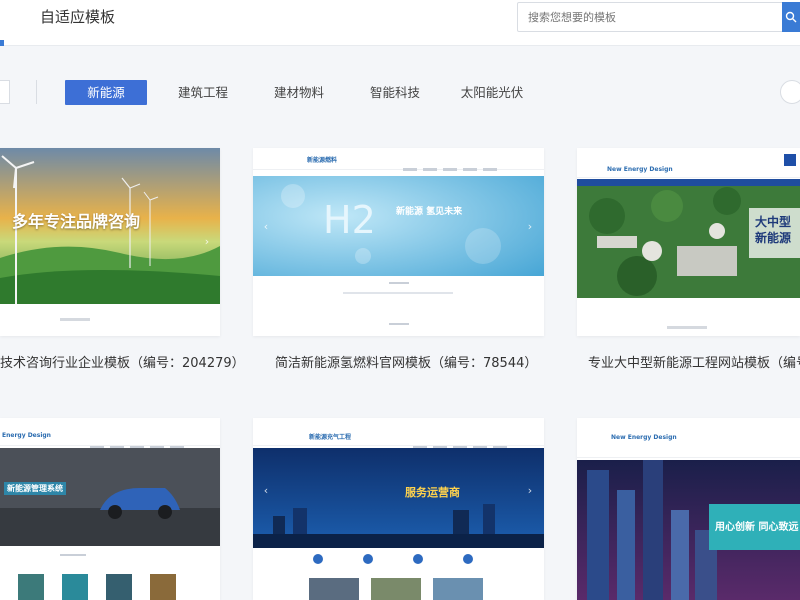  I want to click on thumb-logo: 新能源燃料, so click(322, 160).